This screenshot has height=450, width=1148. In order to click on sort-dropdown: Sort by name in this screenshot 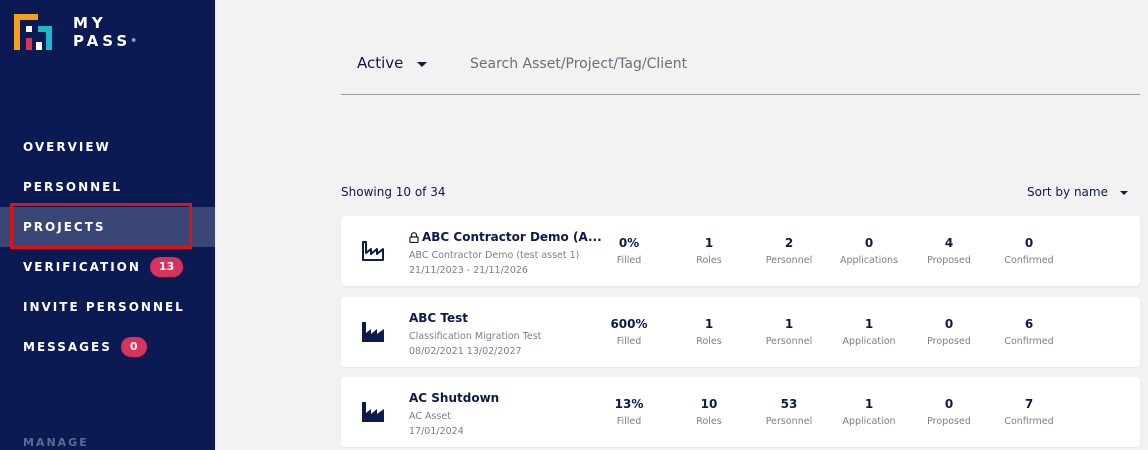, I will do `click(1077, 192)`.